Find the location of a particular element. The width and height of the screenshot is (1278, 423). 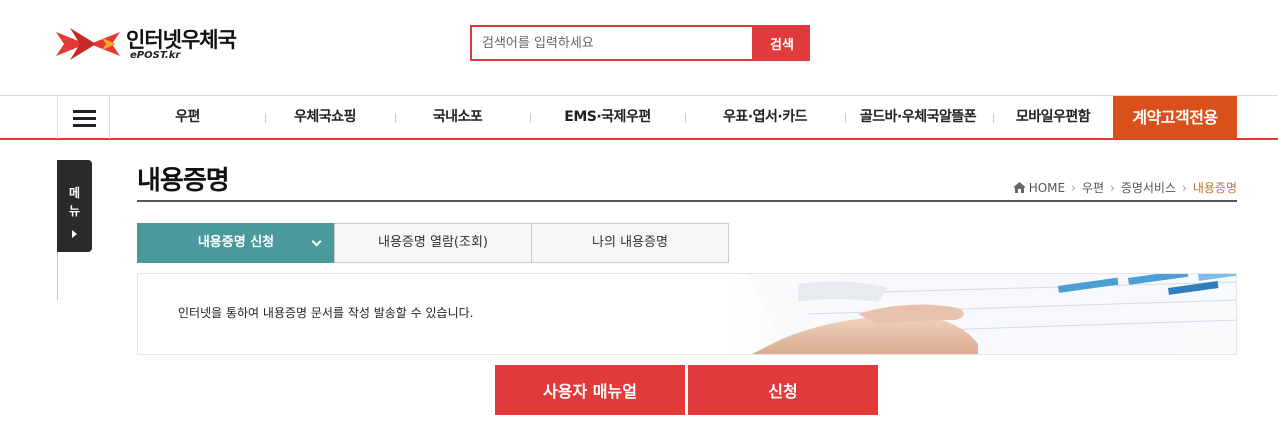

side-menu-char: 메 is located at coordinates (74, 193).